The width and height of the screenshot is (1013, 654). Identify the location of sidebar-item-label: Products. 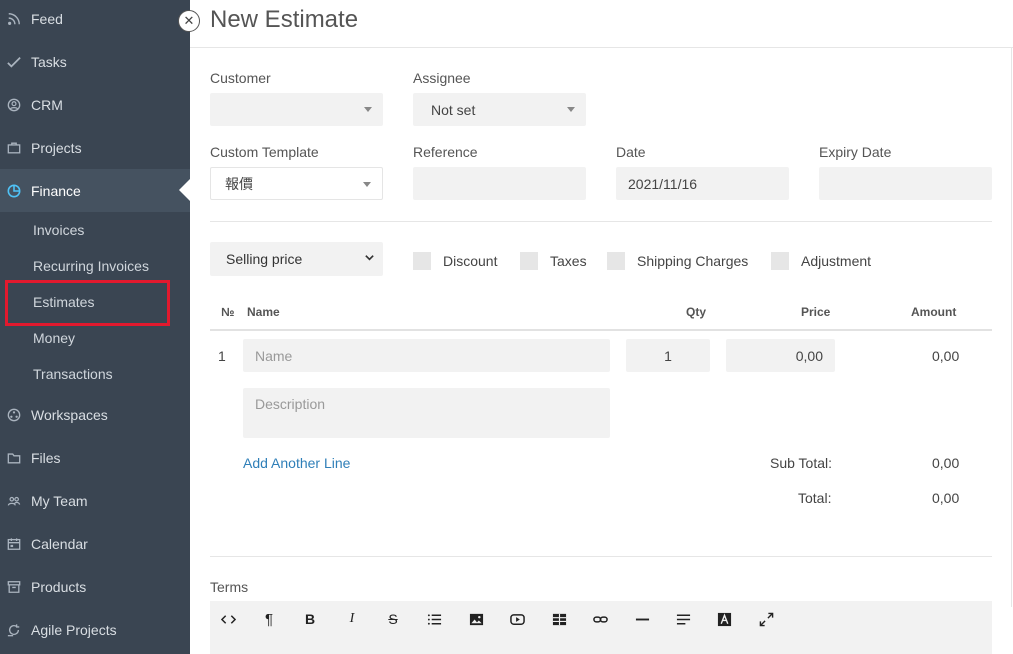
(59, 586).